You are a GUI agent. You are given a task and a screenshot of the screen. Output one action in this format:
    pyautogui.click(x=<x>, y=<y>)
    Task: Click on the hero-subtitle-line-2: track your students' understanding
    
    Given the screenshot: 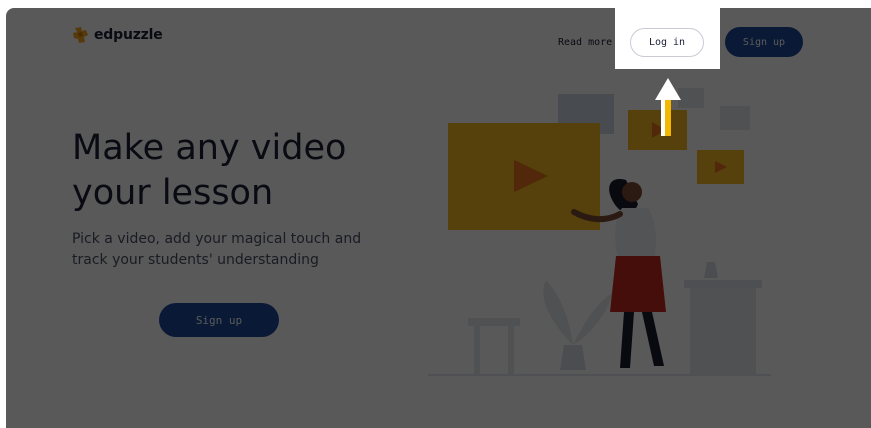 What is the action you would take?
    pyautogui.click(x=195, y=260)
    